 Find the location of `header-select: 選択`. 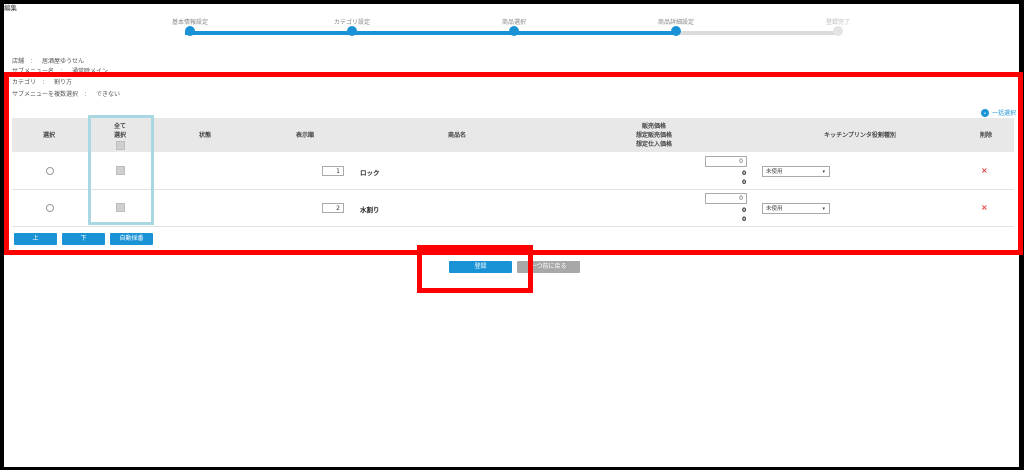

header-select: 選択 is located at coordinates (48, 135).